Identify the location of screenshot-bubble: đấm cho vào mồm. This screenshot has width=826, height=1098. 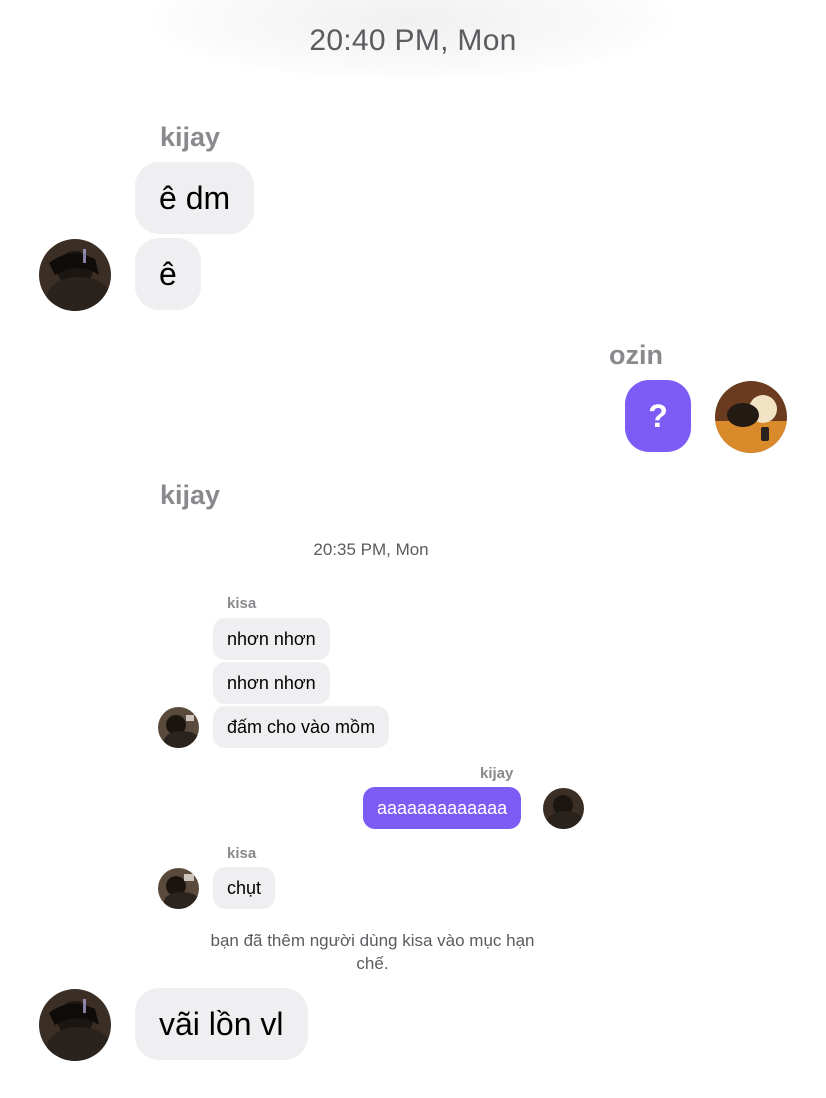
(301, 727).